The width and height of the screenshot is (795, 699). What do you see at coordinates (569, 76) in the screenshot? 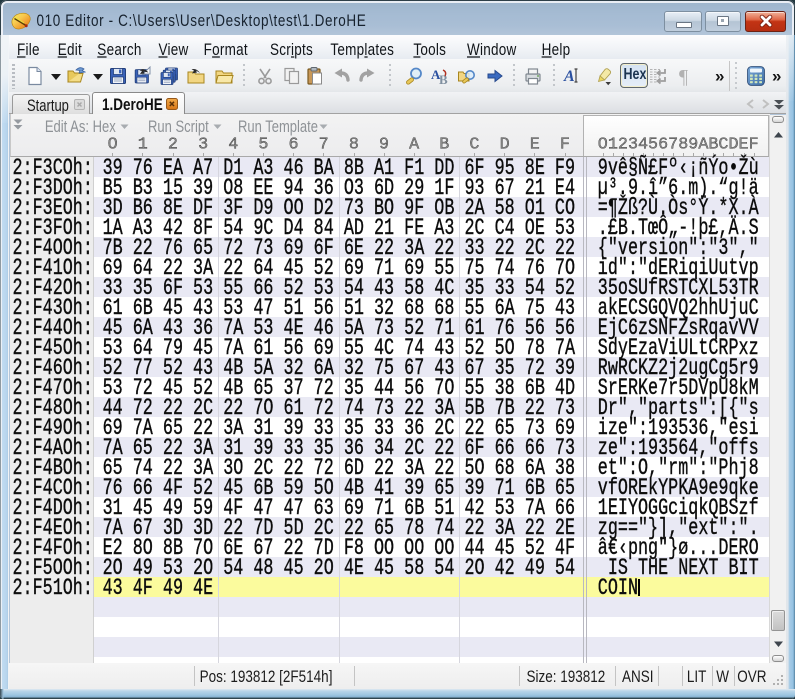
I see `svg-text: A` at bounding box center [569, 76].